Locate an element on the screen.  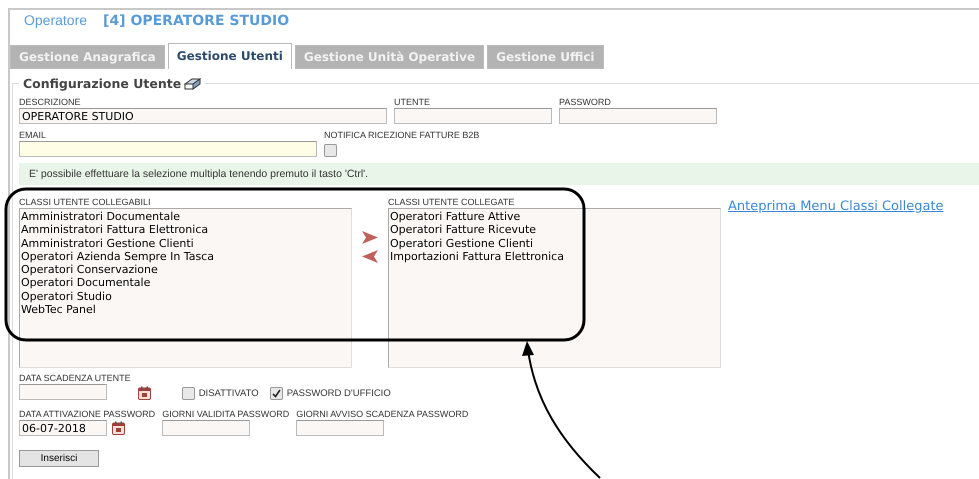
date-field: 06-07-2018 is located at coordinates (63, 428).